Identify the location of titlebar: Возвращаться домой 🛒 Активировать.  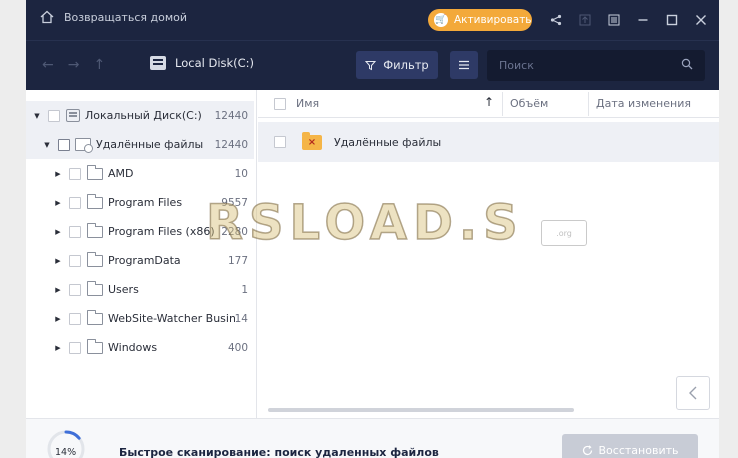
(372, 20).